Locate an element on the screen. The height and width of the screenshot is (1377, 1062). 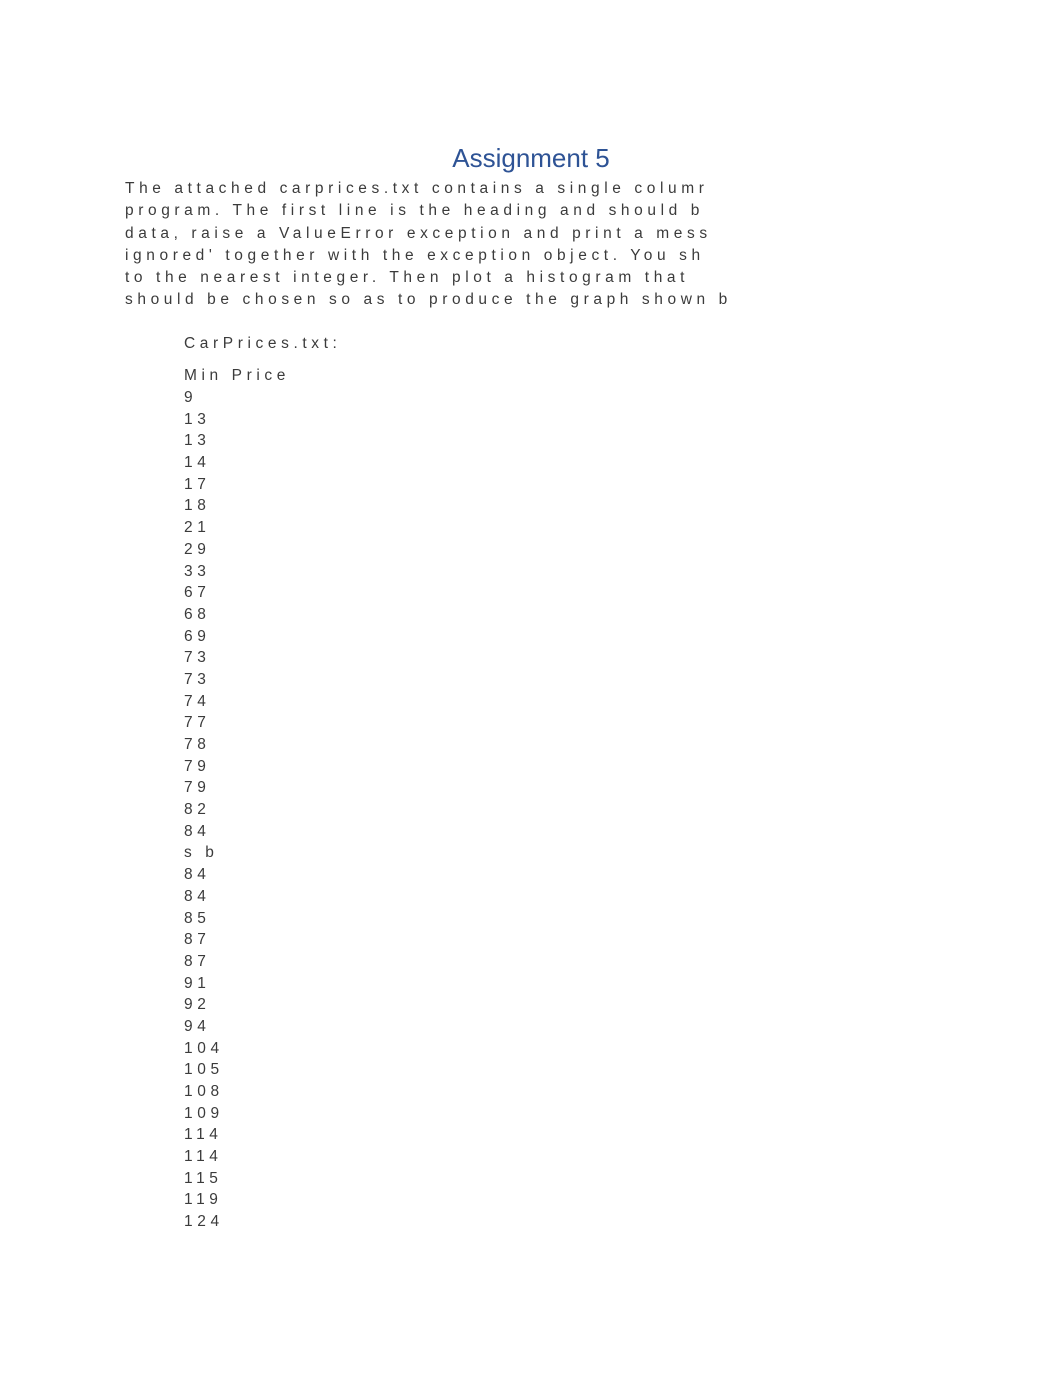
list-item: 74 is located at coordinates (197, 701).